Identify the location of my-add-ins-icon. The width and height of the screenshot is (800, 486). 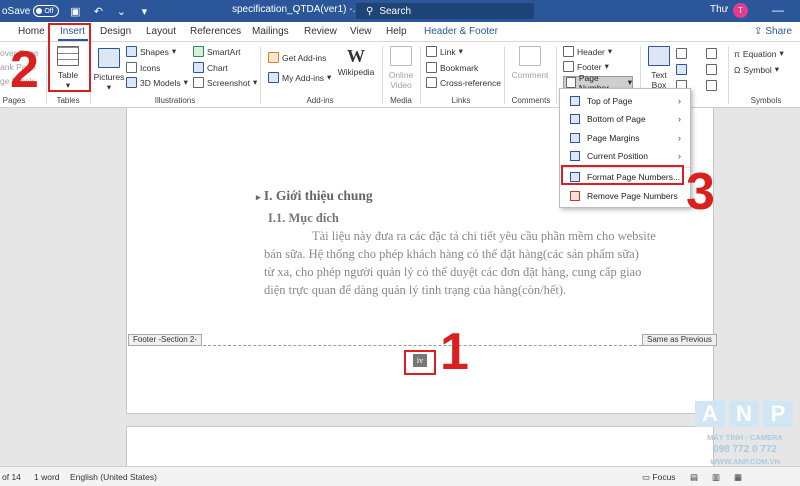
(273, 77).